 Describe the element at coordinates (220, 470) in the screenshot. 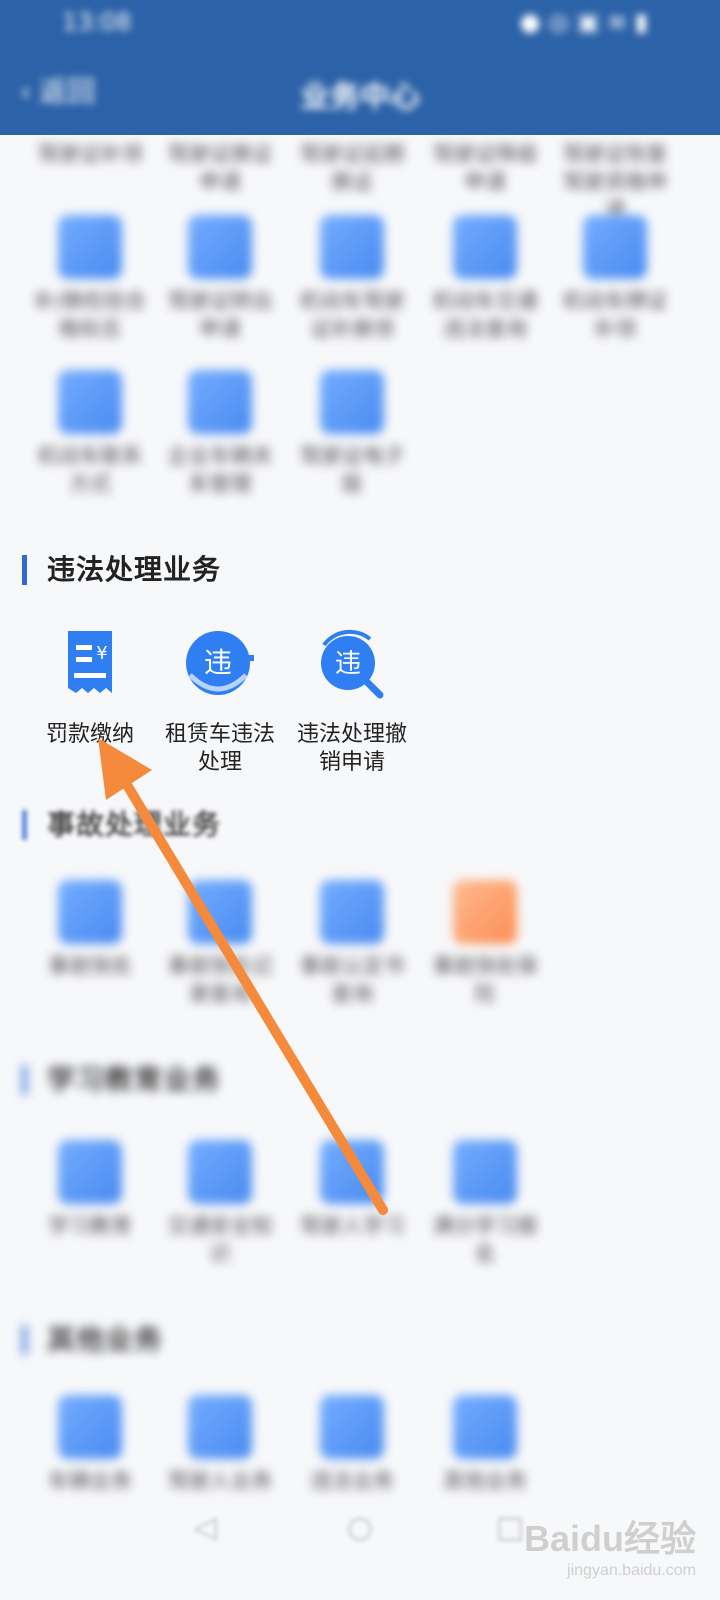

I see `grid-item-label: 企业车辆关系管理` at that location.